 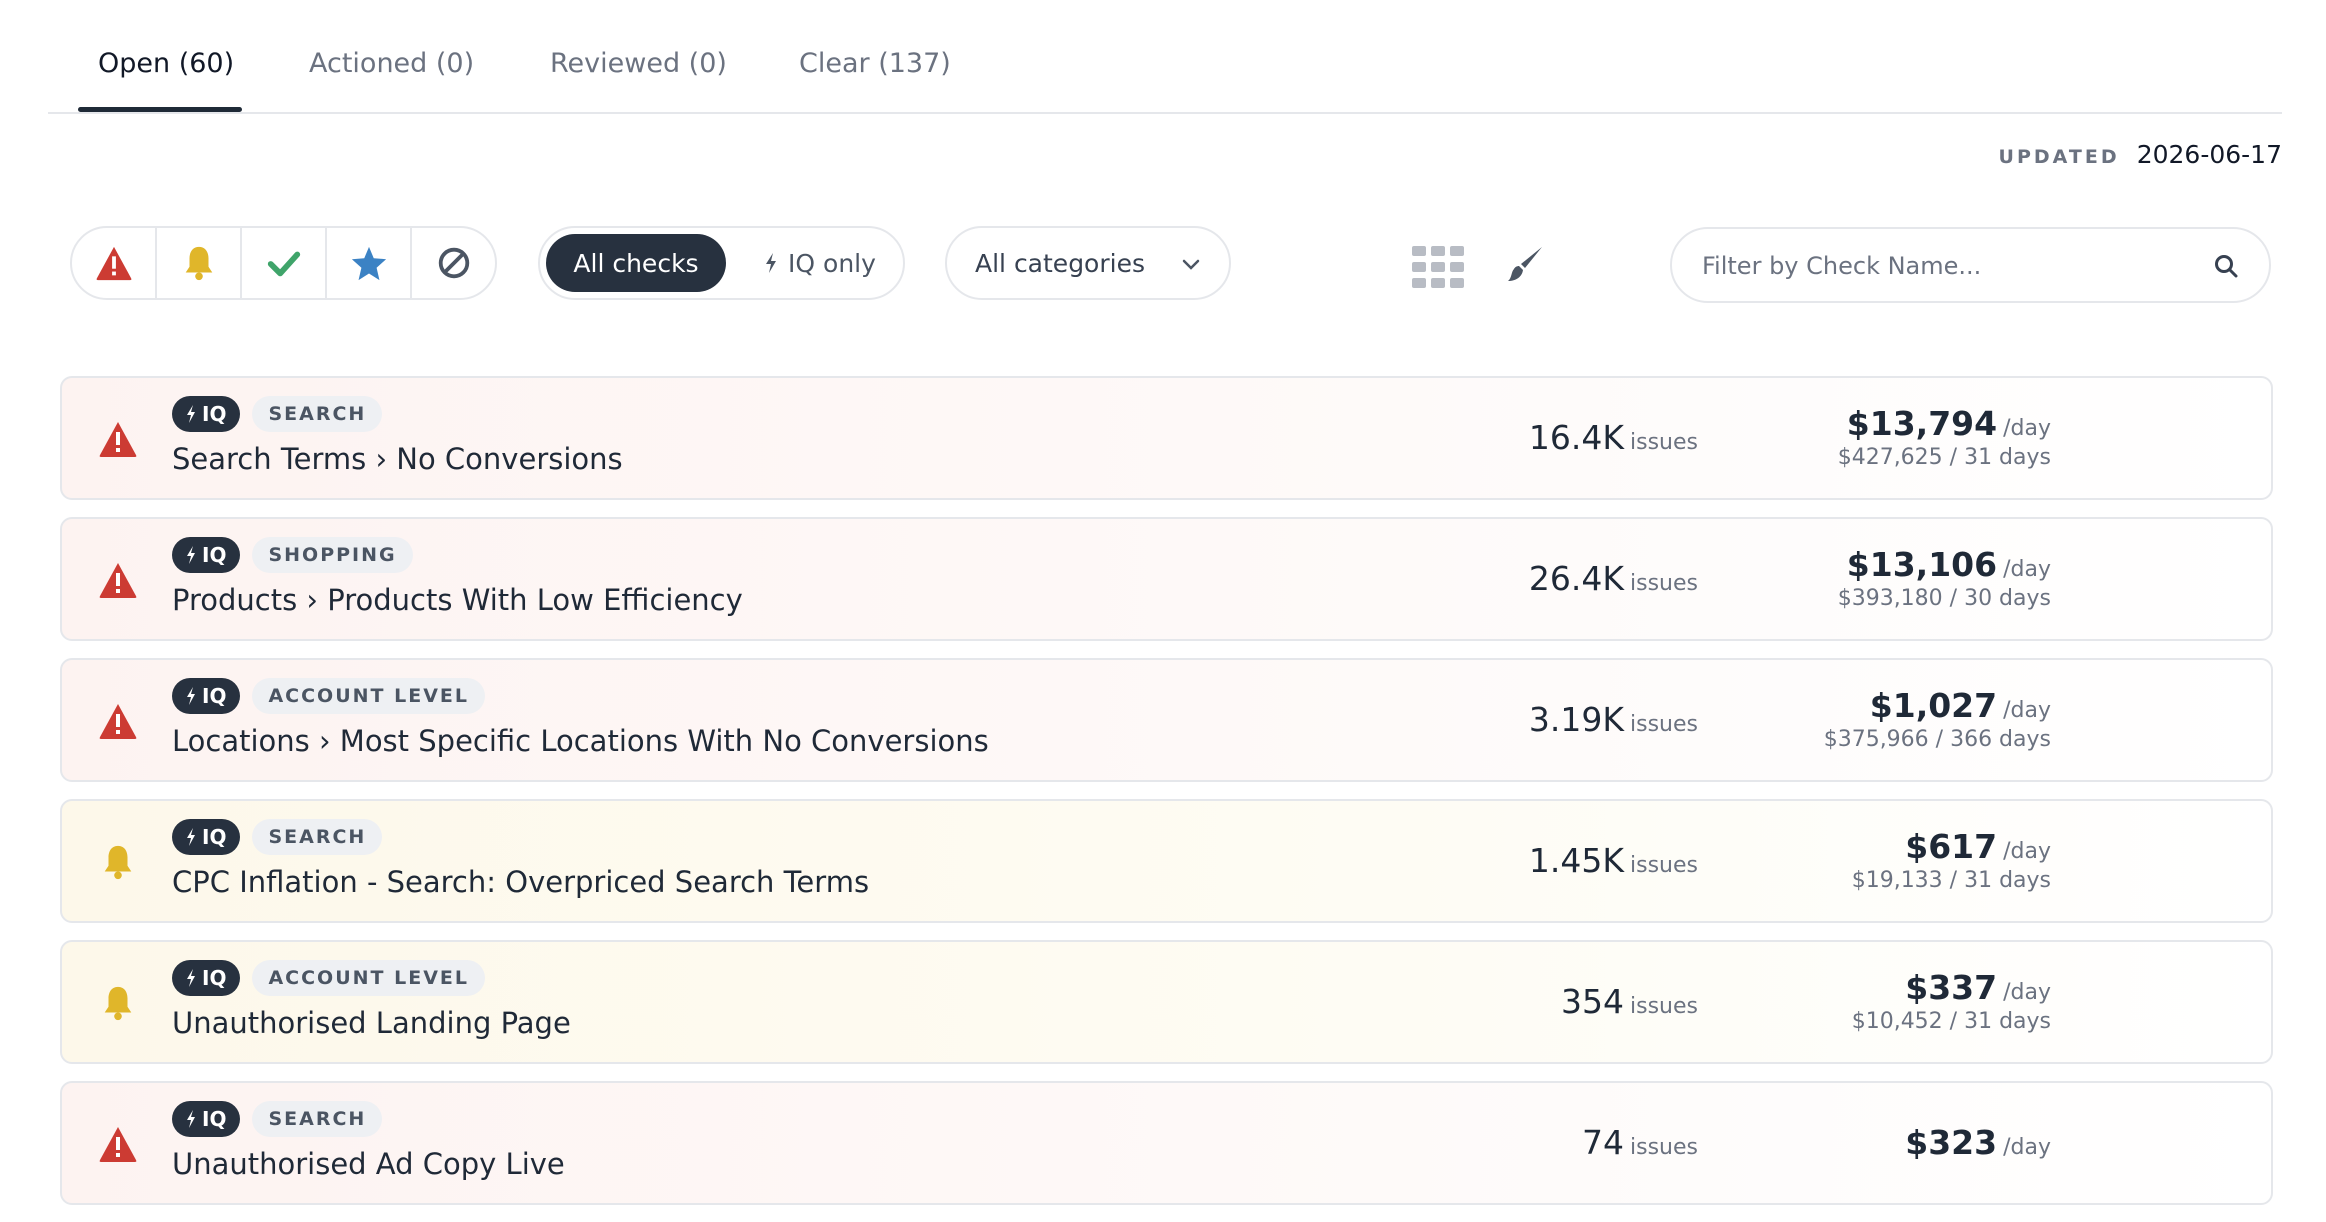 I want to click on check-title: Products › Products With Low Efficiency, so click(x=457, y=600).